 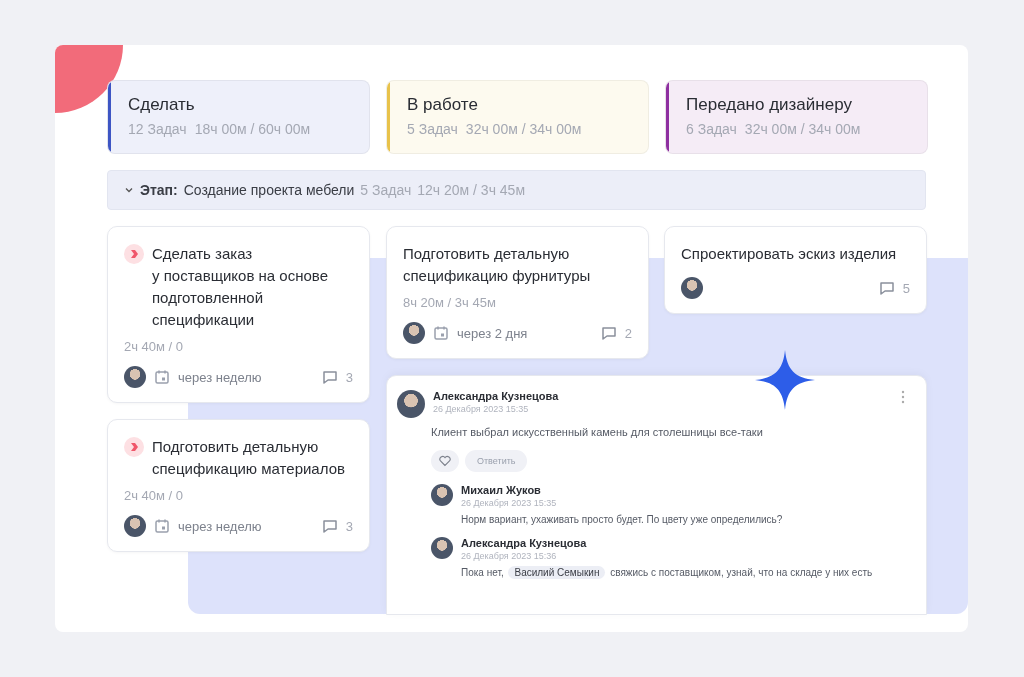 I want to click on heart-icon, so click(x=445, y=461).